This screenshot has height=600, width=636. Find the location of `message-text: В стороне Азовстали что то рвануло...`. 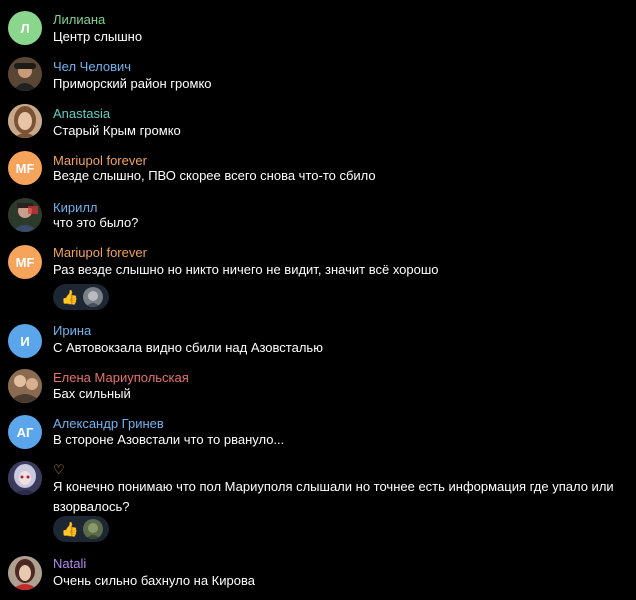

message-text: В стороне Азовстали что то рвануло... is located at coordinates (169, 439).